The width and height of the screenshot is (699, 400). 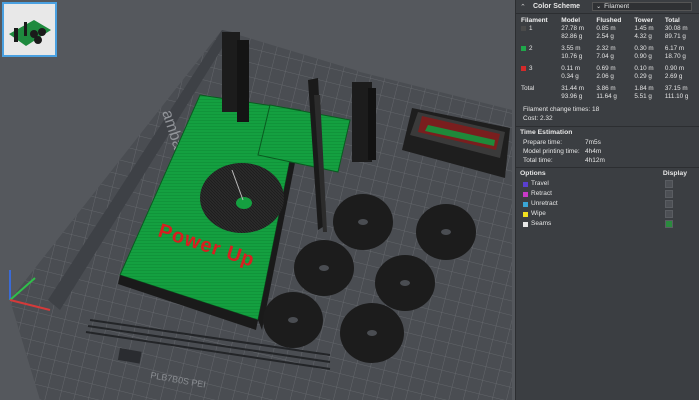 What do you see at coordinates (609, 20) in the screenshot?
I see `col-flushed: Flushed` at bounding box center [609, 20].